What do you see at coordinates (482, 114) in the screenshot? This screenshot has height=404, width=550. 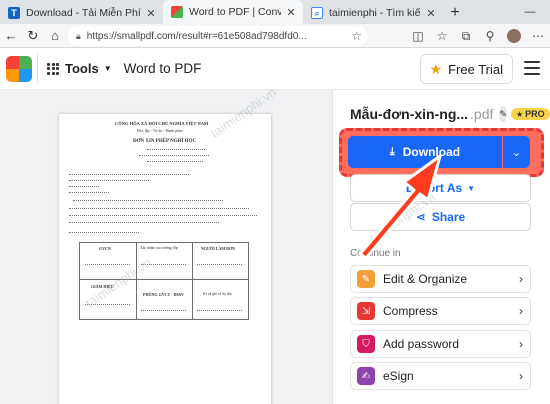 I see `file-extension: .pdf` at bounding box center [482, 114].